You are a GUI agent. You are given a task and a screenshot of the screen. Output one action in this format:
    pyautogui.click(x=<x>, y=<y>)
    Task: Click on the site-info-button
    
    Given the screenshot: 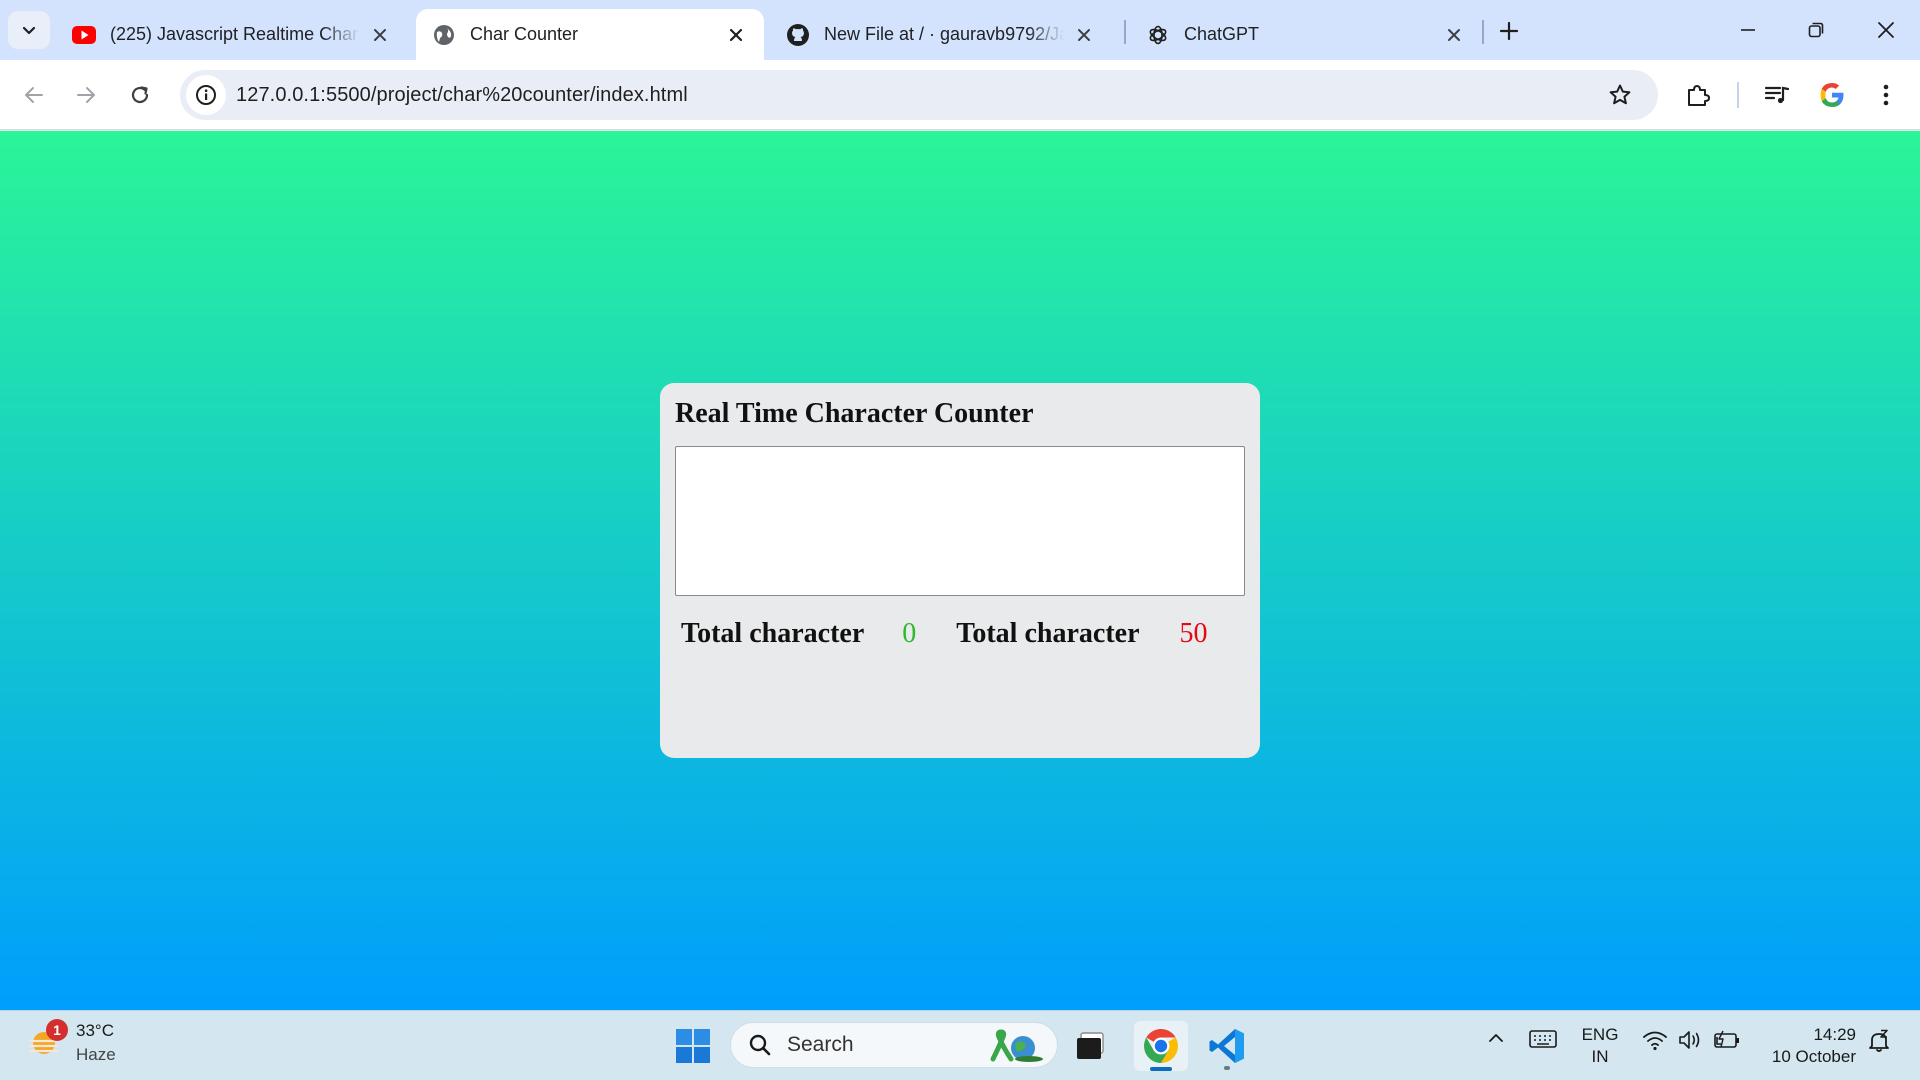 What is the action you would take?
    pyautogui.click(x=206, y=95)
    